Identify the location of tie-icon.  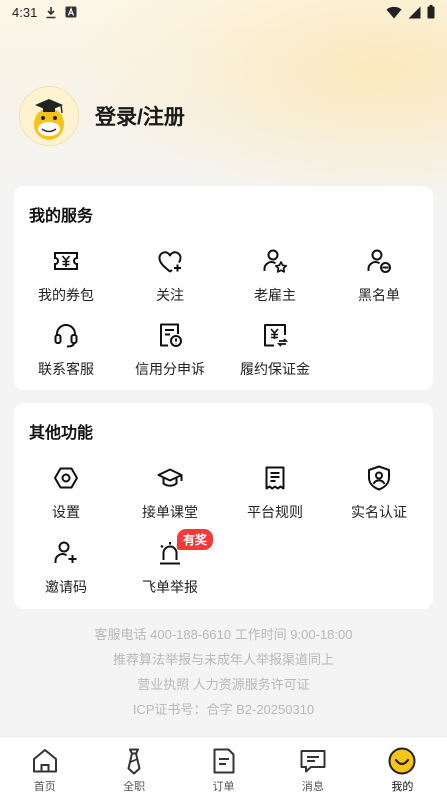
(134, 761).